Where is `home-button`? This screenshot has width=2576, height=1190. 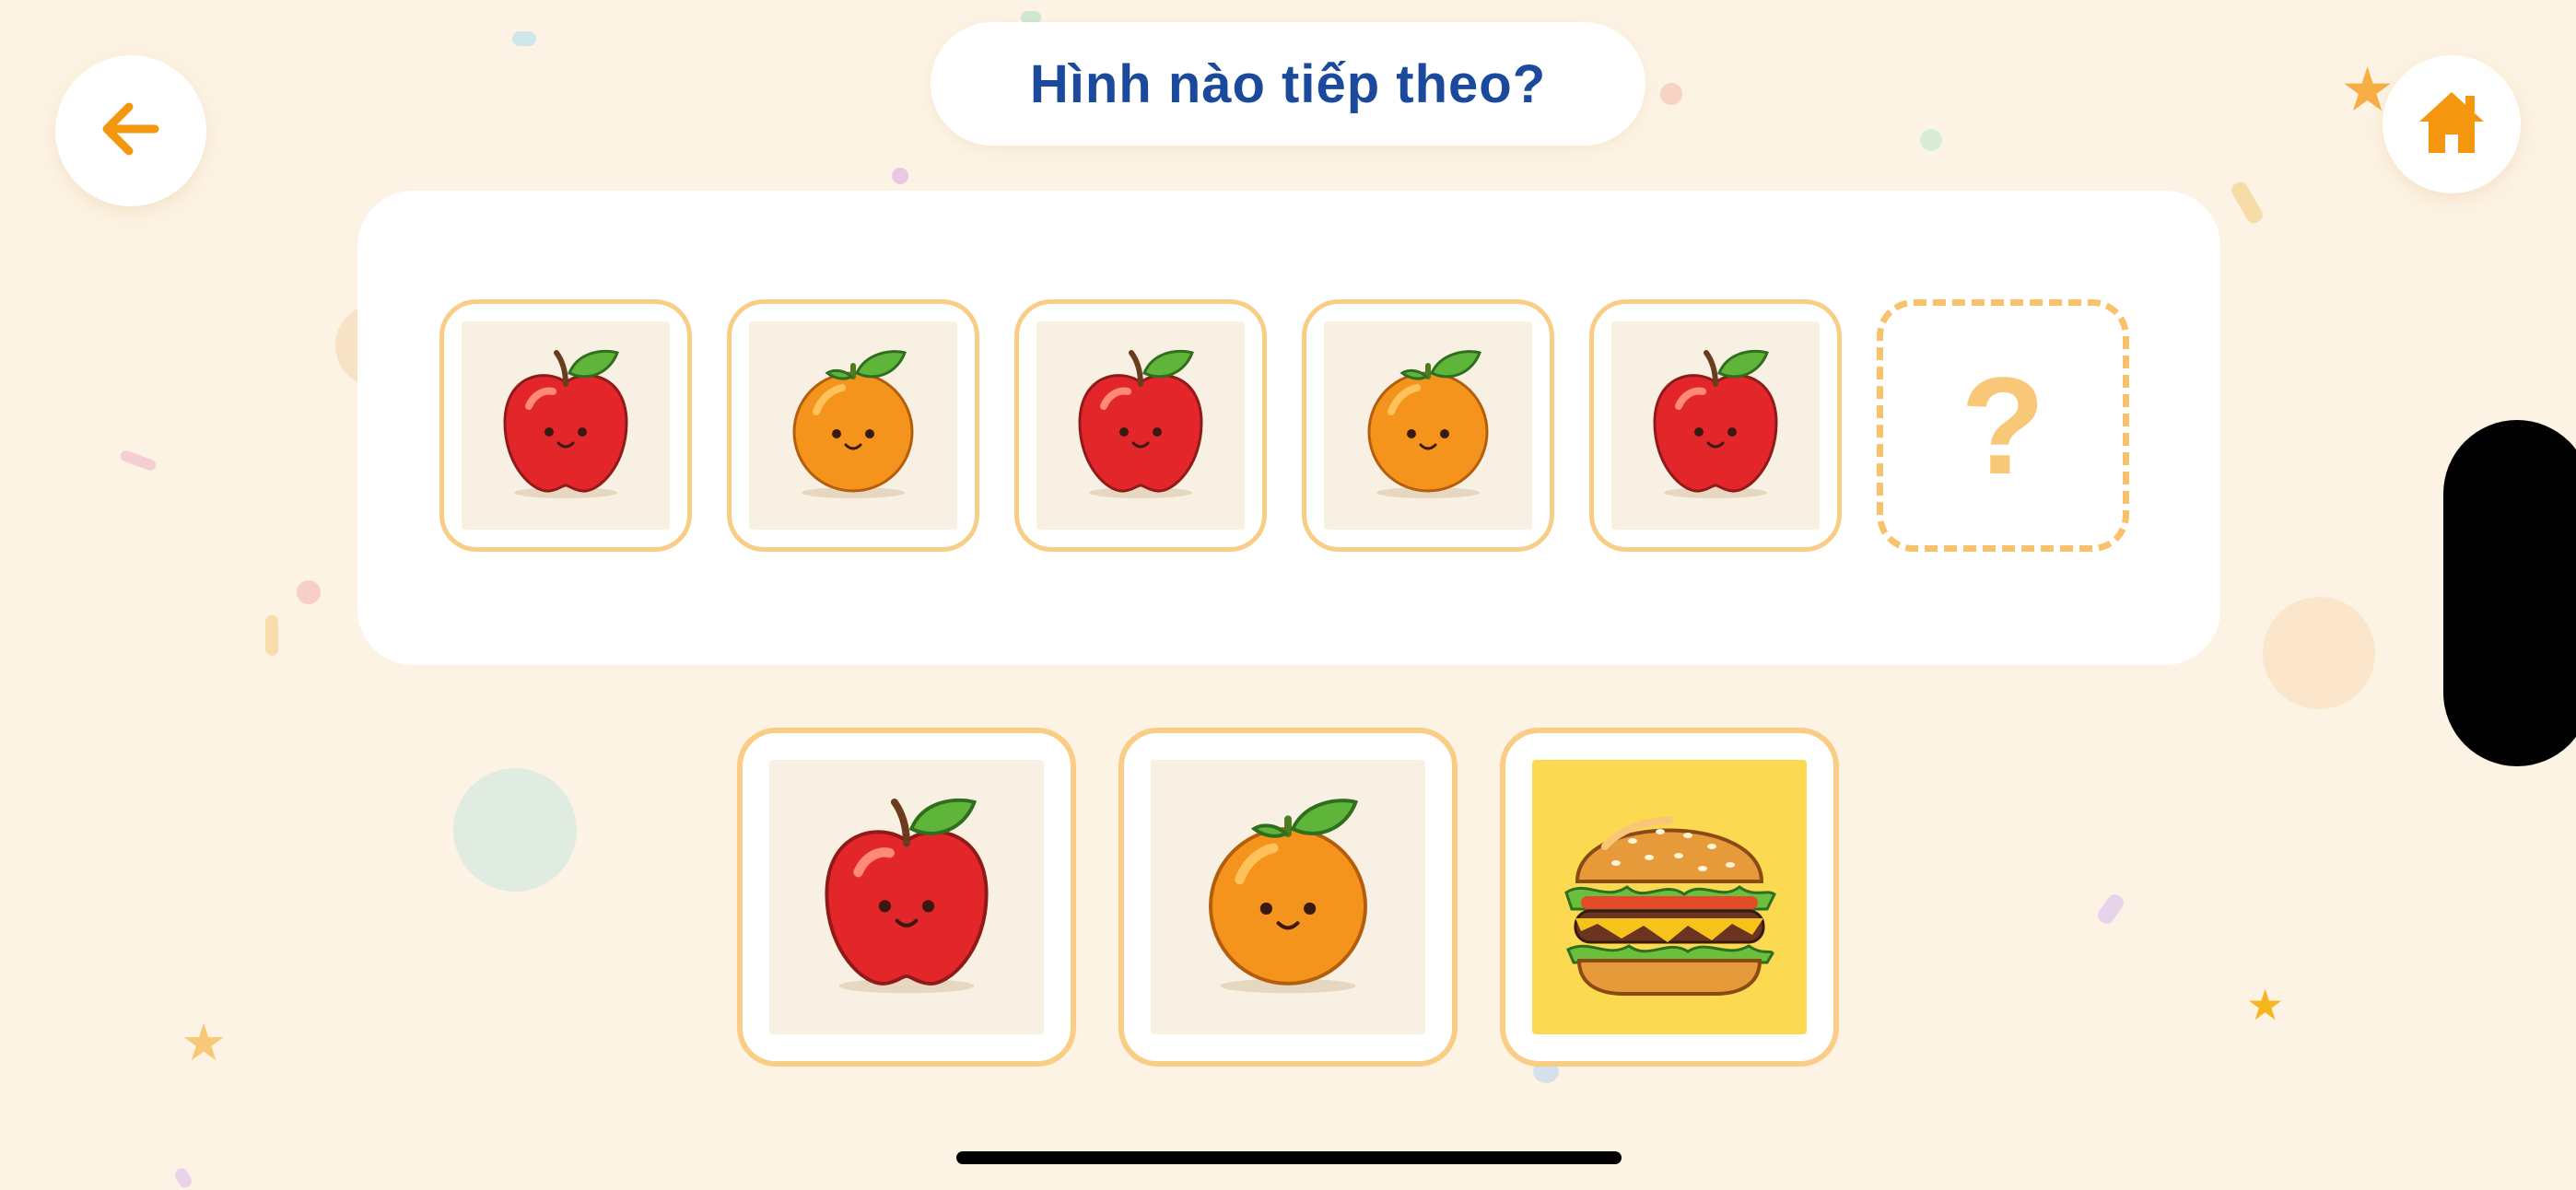 home-button is located at coordinates (2452, 124).